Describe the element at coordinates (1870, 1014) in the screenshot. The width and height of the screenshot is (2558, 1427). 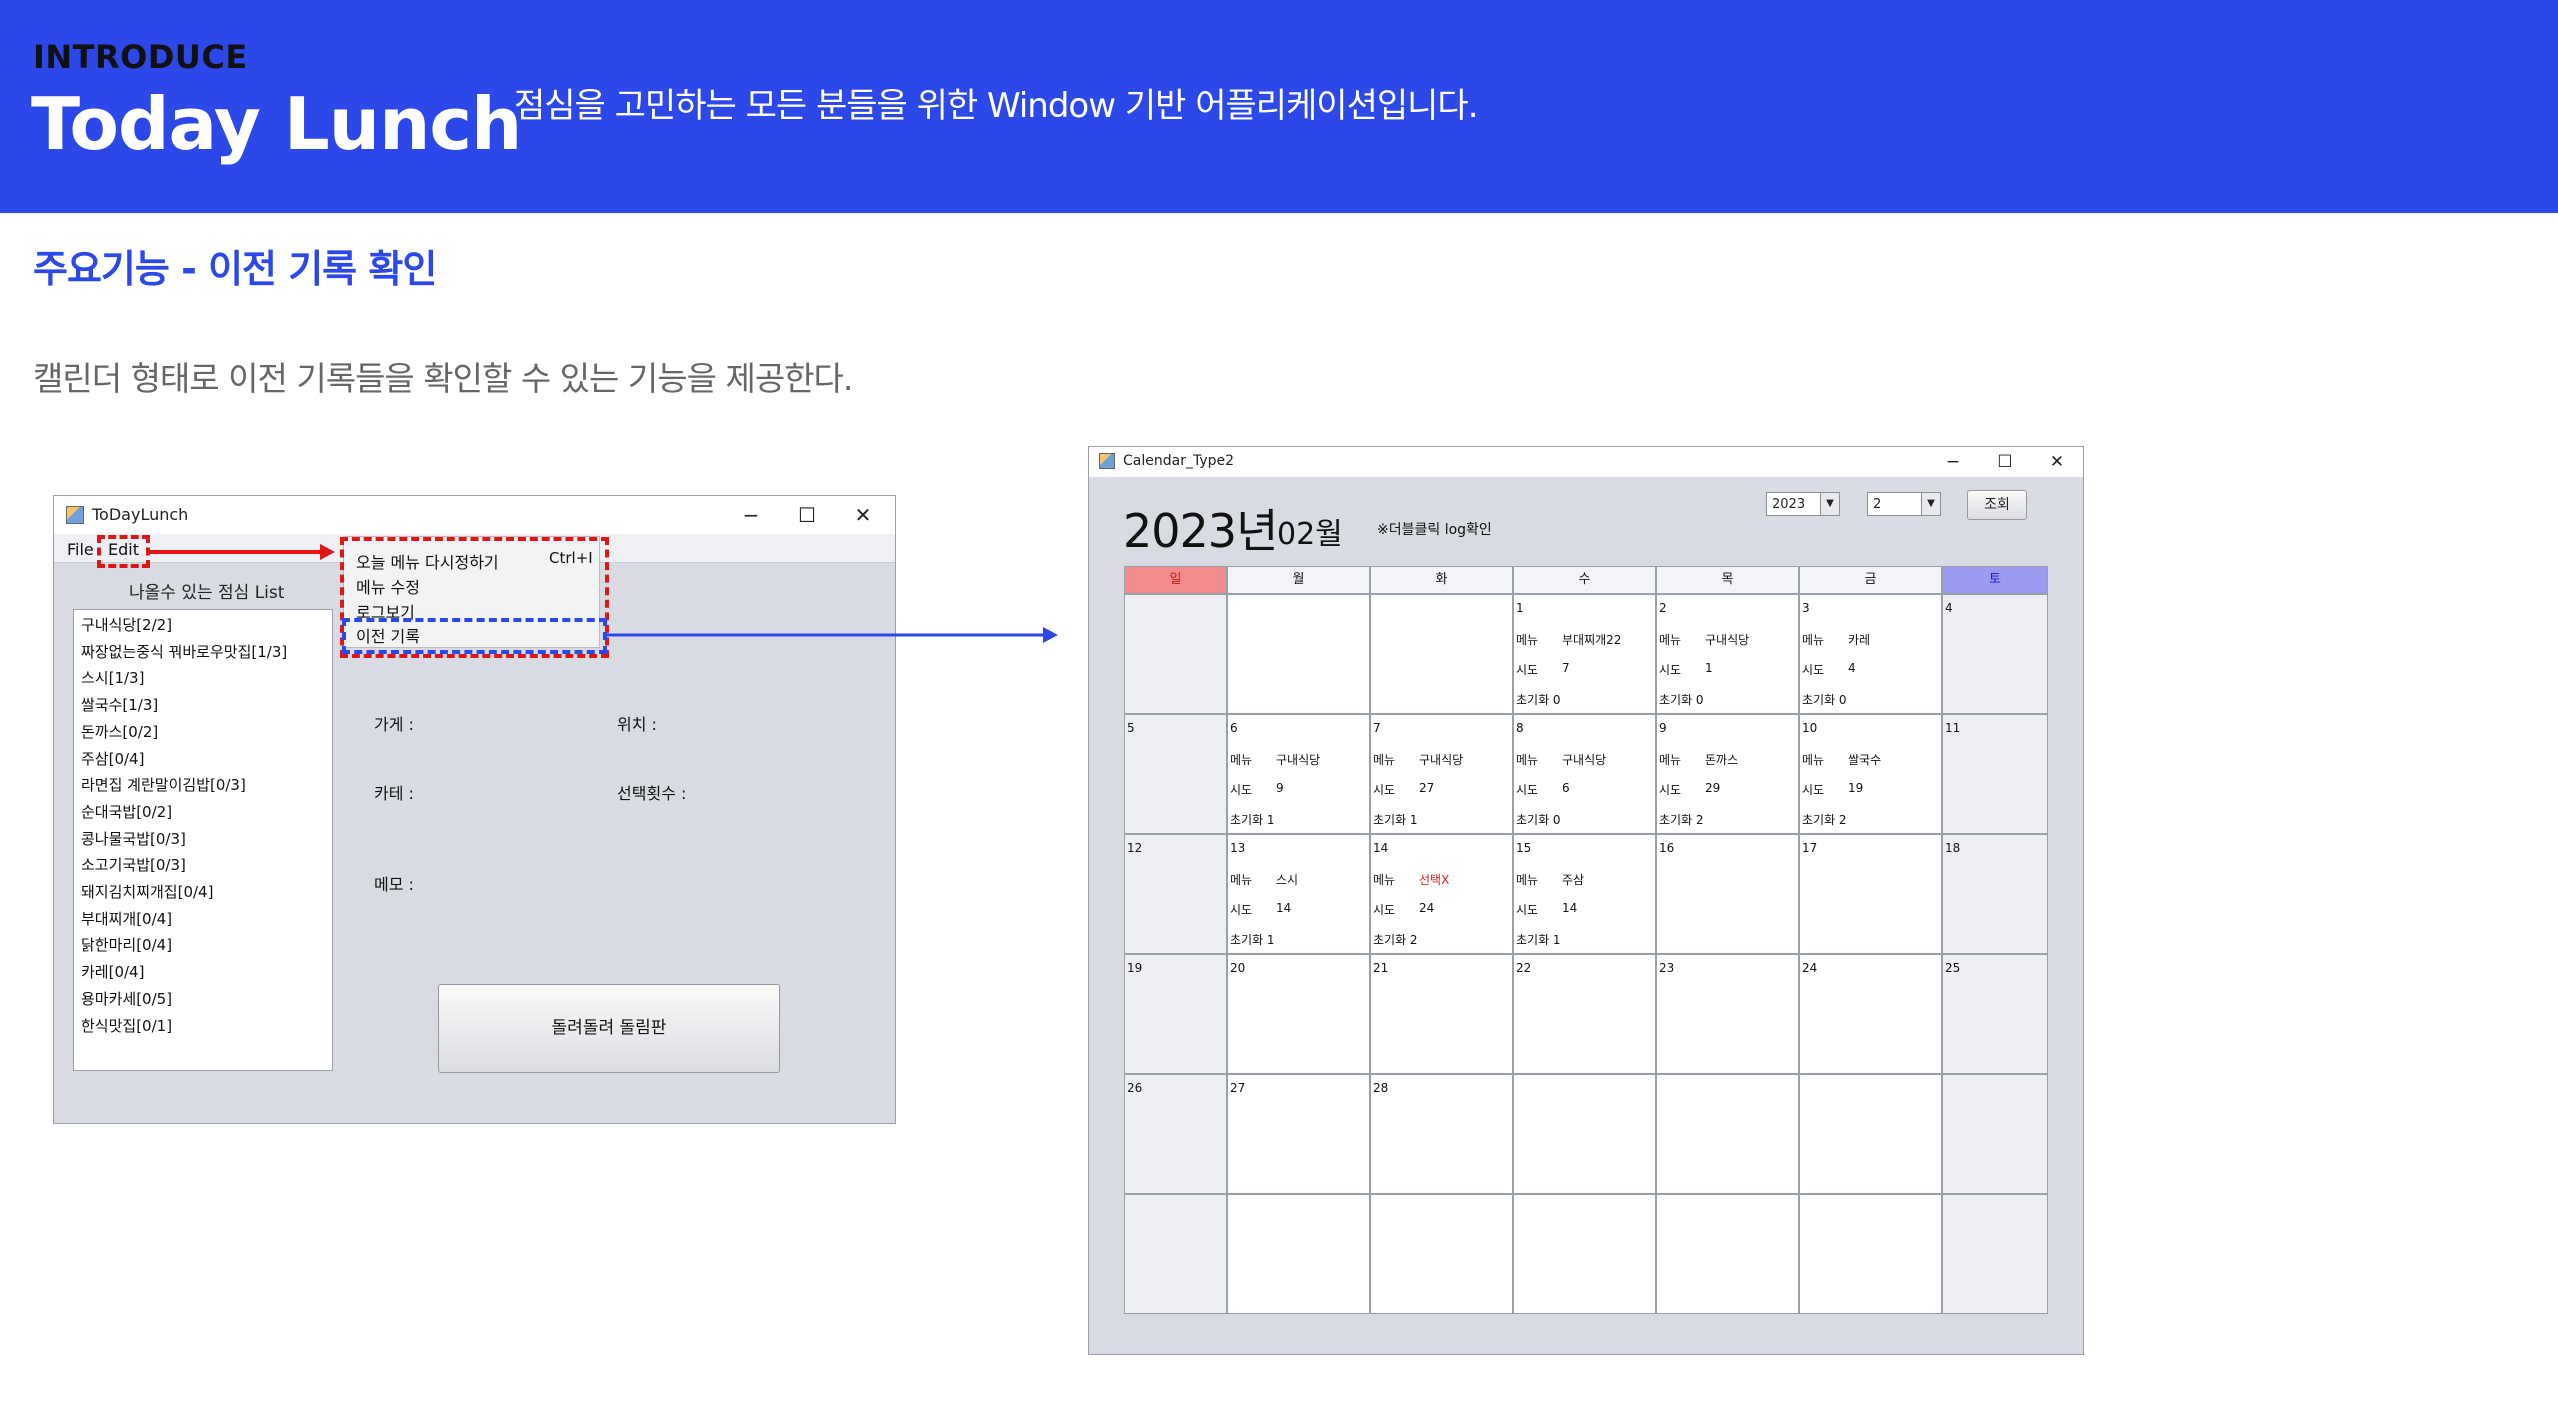
I see `calendar-day-cell: 24` at that location.